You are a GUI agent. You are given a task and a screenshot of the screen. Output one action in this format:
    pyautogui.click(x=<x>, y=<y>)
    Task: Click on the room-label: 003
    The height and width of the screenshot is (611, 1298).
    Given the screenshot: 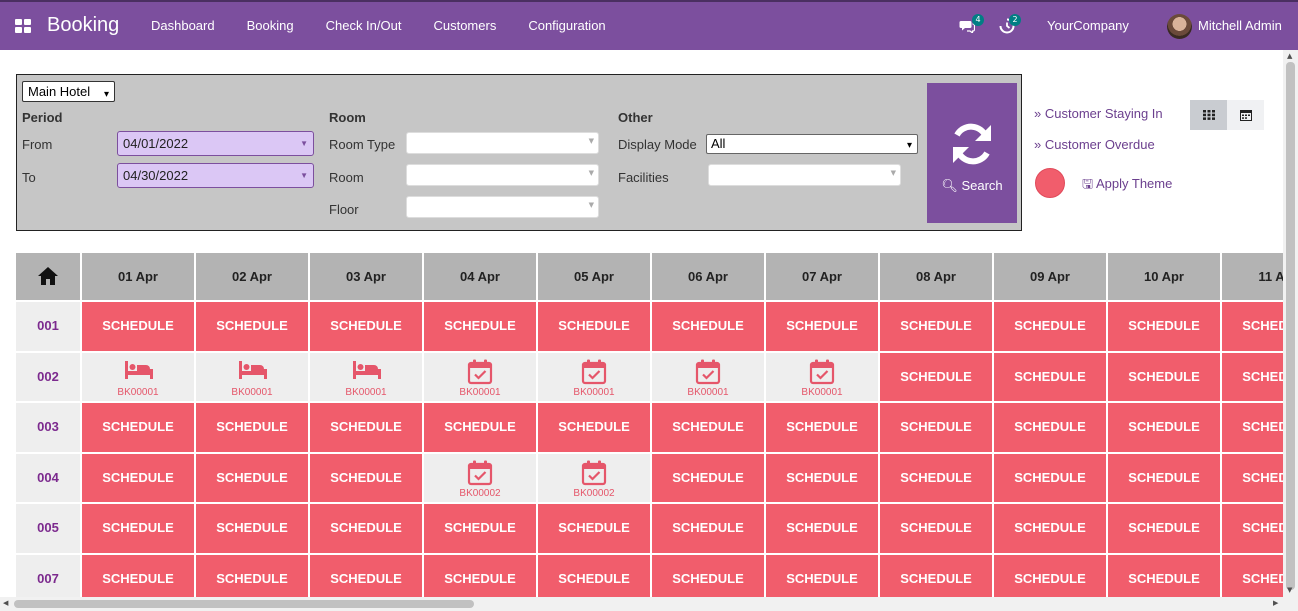 What is the action you would take?
    pyautogui.click(x=48, y=427)
    